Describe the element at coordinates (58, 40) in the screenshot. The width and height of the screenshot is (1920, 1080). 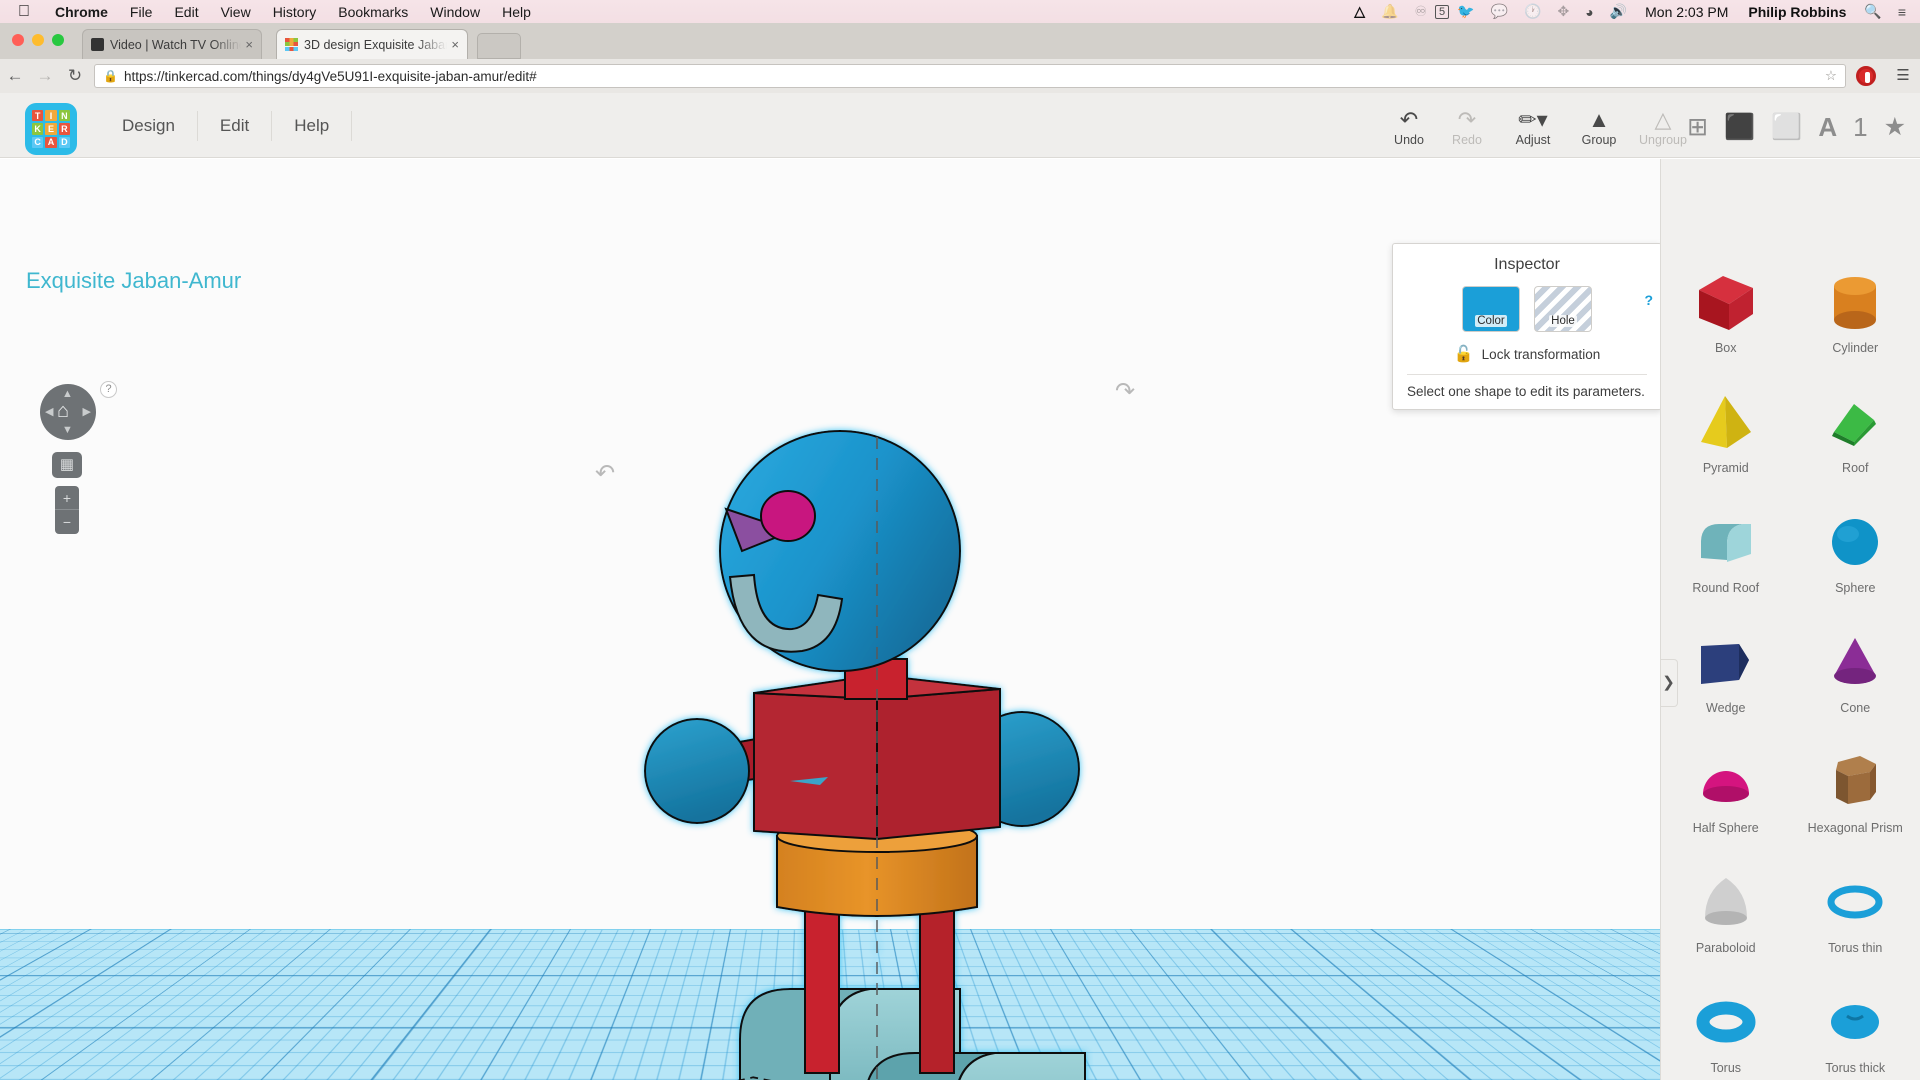
I see `maximize-window-button` at that location.